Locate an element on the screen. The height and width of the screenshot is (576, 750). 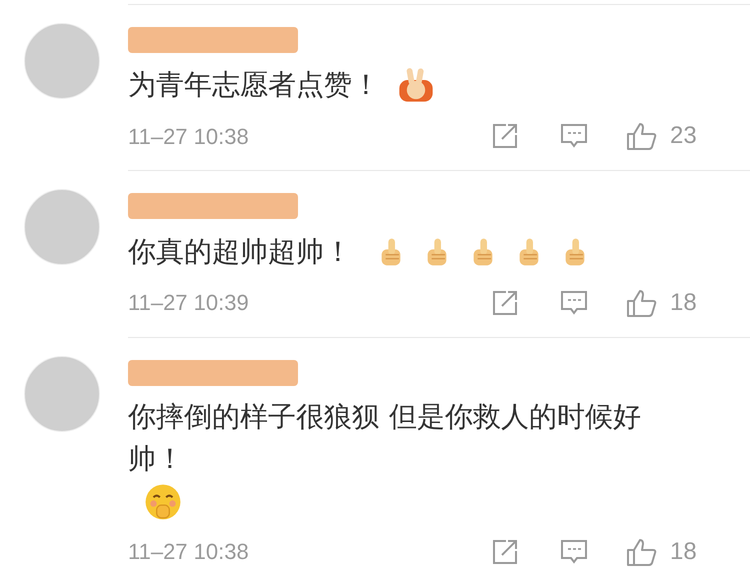
blushing-face-emoji-icon is located at coordinates (163, 502).